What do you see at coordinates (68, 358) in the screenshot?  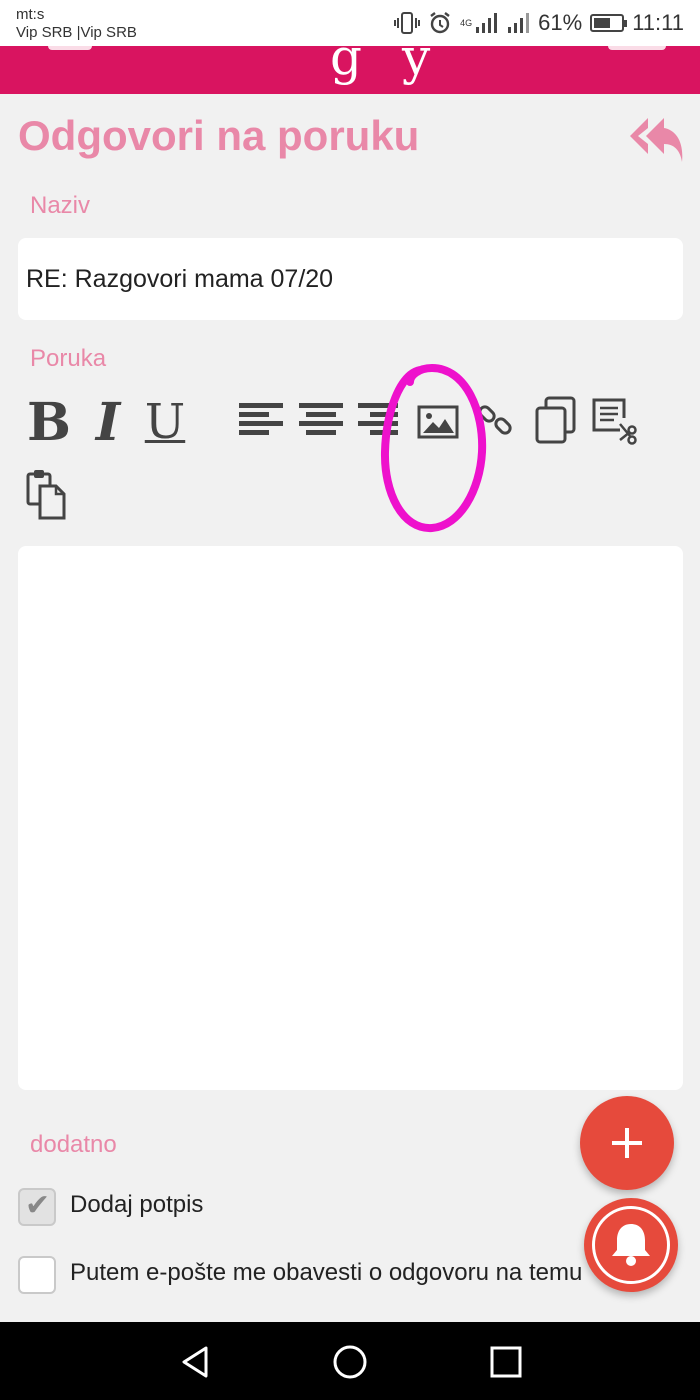 I see `message-label: Poruka` at bounding box center [68, 358].